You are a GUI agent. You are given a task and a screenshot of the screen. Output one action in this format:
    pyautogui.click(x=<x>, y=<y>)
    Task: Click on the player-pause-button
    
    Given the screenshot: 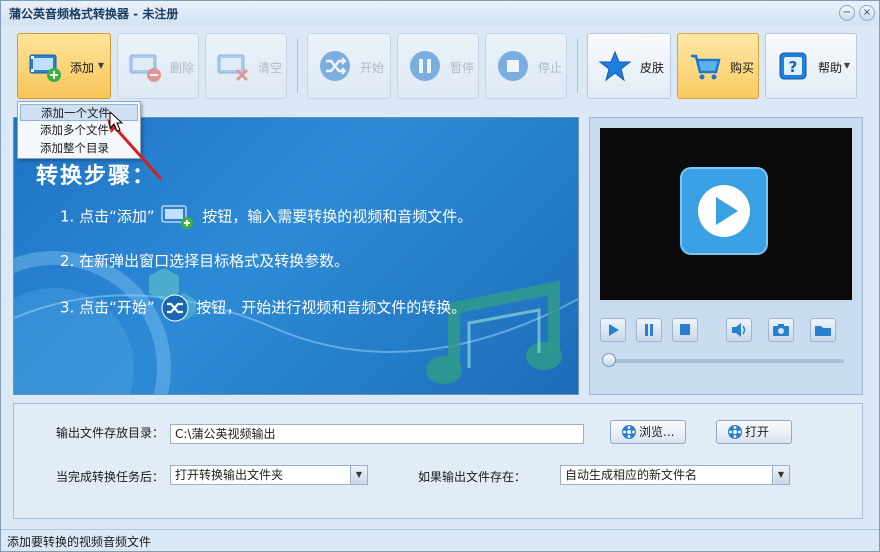 What is the action you would take?
    pyautogui.click(x=649, y=330)
    